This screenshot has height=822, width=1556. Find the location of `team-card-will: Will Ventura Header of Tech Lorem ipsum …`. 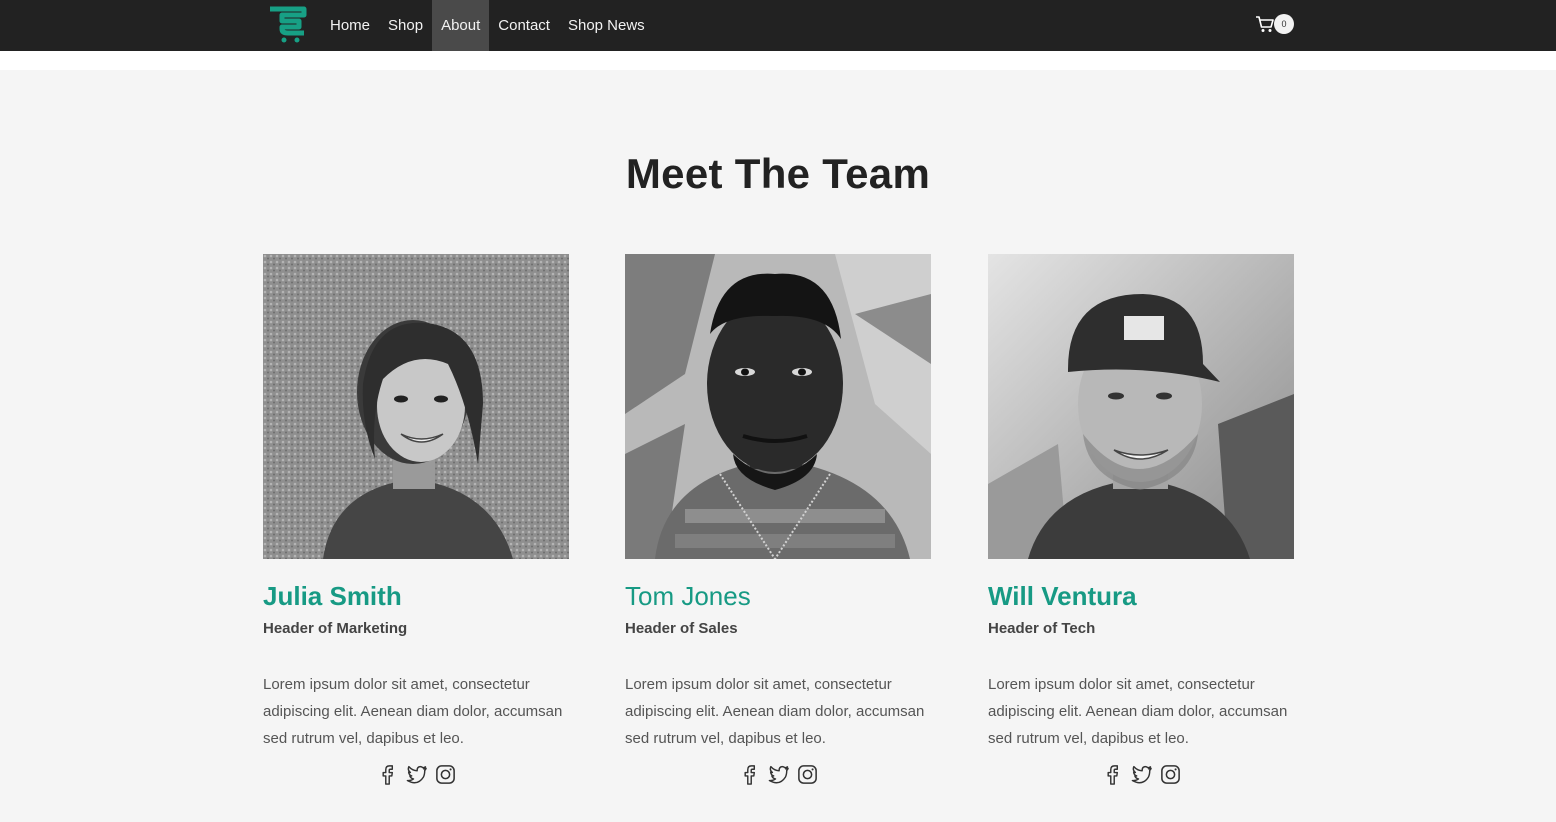

team-card-will: Will Ventura Header of Tech Lorem ipsum … is located at coordinates (1141, 520).